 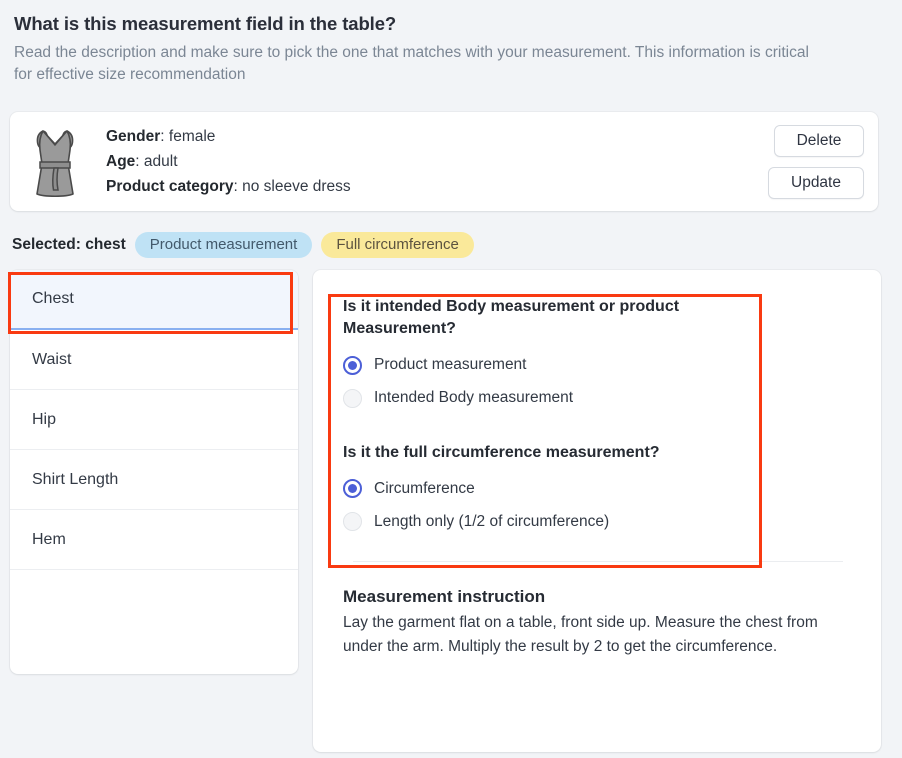 What do you see at coordinates (816, 161) in the screenshot?
I see `product-actions: Delete Update` at bounding box center [816, 161].